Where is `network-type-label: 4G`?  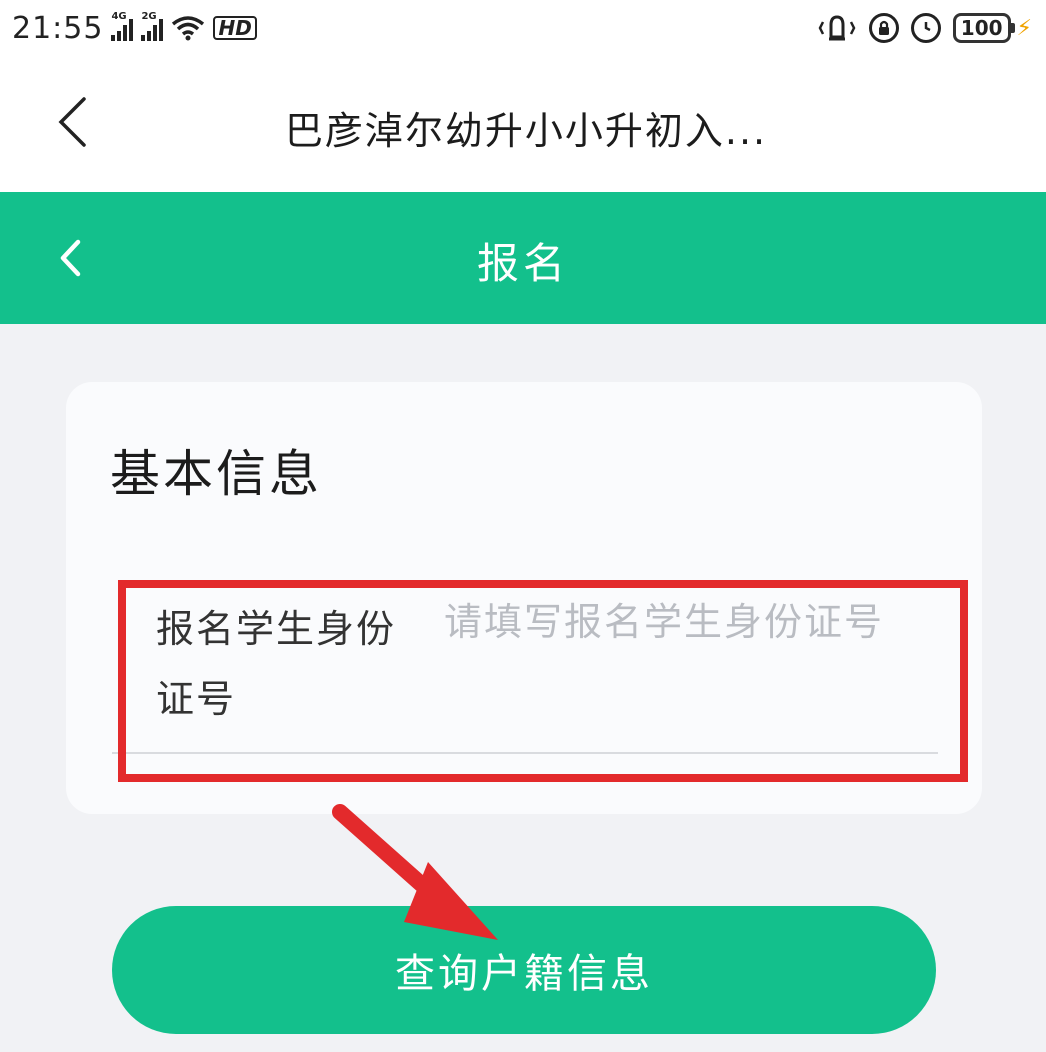
network-type-label: 4G is located at coordinates (119, 16).